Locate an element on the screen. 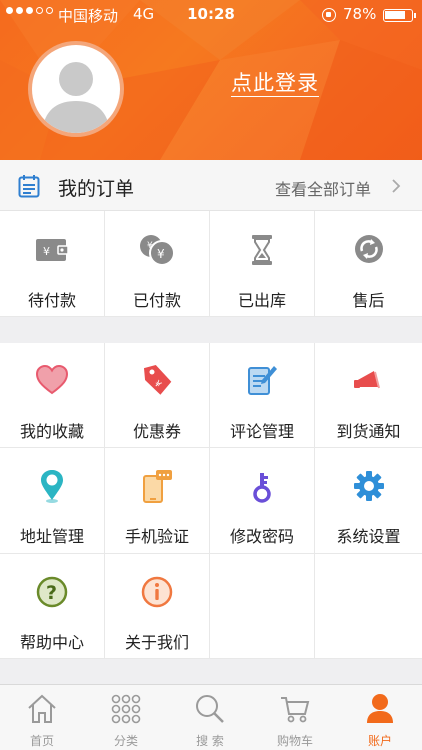 The height and width of the screenshot is (750, 422). hourglass-icon is located at coordinates (262, 250).